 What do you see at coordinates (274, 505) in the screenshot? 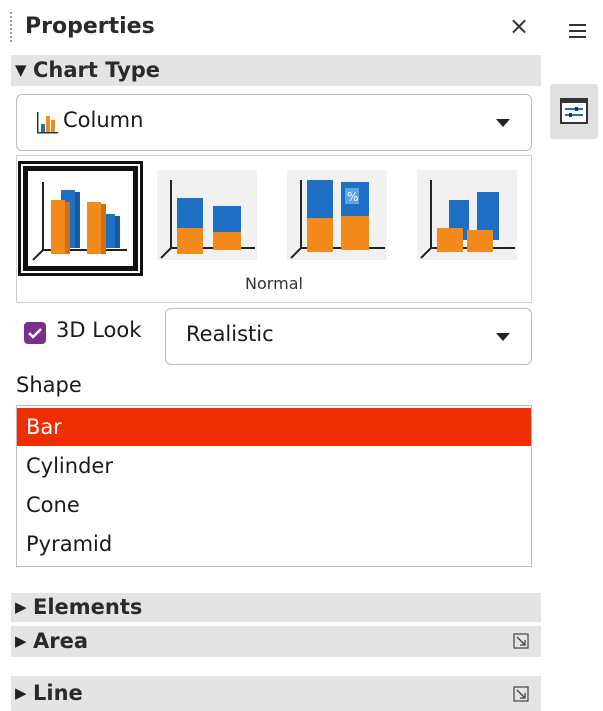
I see `shape-option-cone: Cone` at bounding box center [274, 505].